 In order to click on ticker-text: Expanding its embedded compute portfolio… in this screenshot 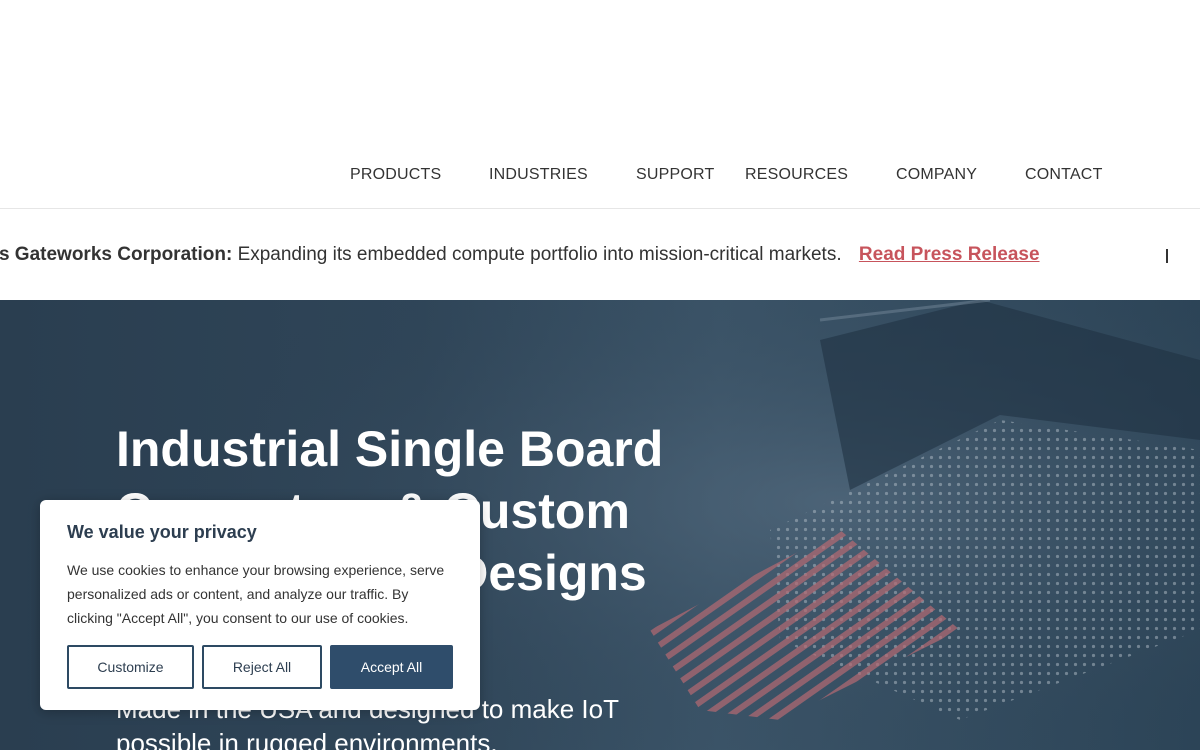, I will do `click(539, 254)`.